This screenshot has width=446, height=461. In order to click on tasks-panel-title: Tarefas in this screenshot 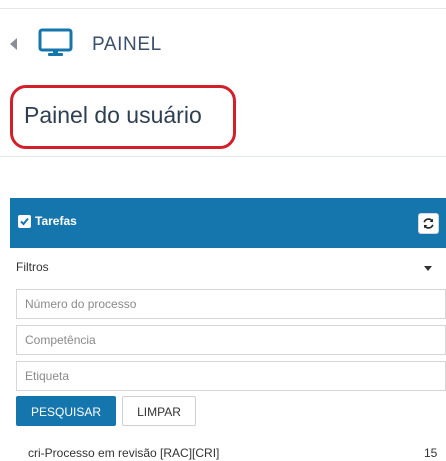, I will do `click(56, 221)`.